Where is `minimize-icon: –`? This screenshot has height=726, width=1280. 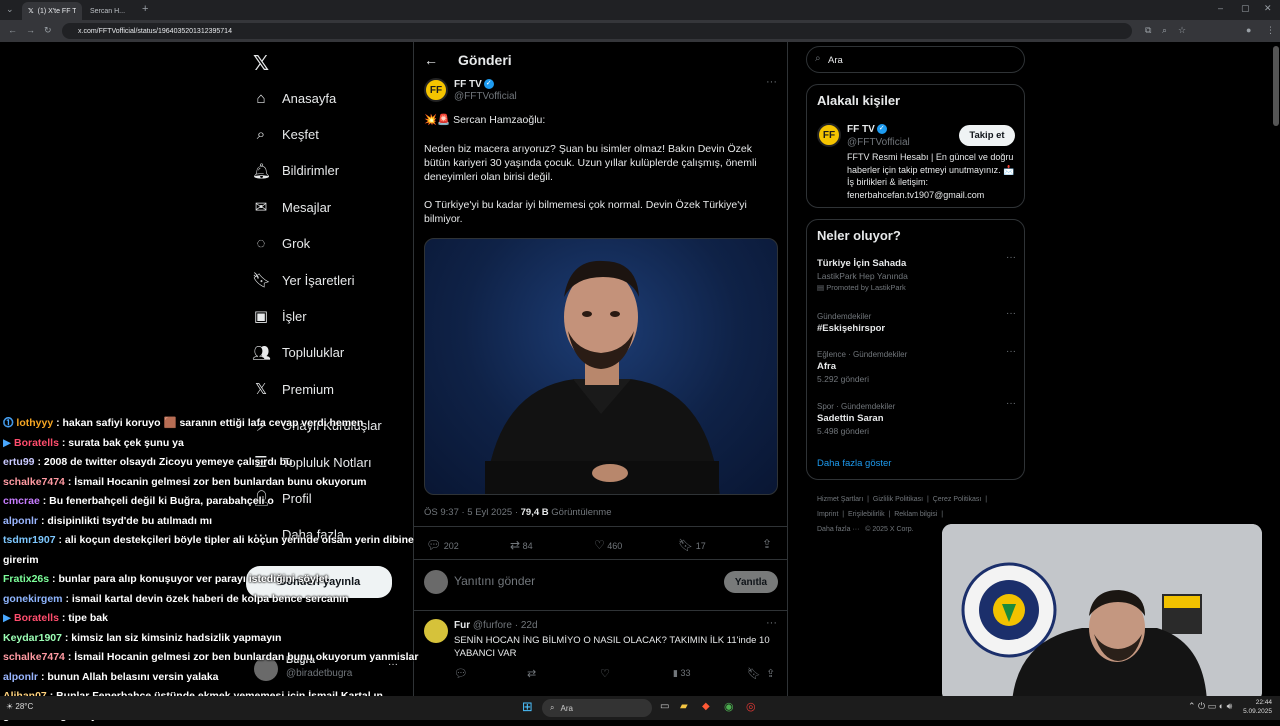
minimize-icon: – is located at coordinates (1220, 8).